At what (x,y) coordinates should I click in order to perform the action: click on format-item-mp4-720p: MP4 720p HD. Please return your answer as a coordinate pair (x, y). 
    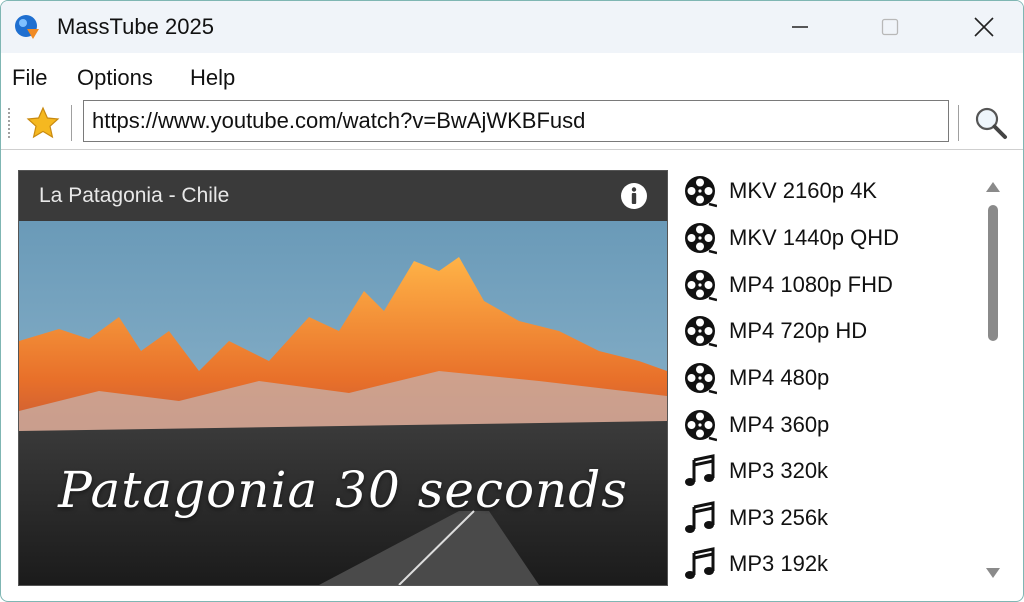
    Looking at the image, I should click on (826, 331).